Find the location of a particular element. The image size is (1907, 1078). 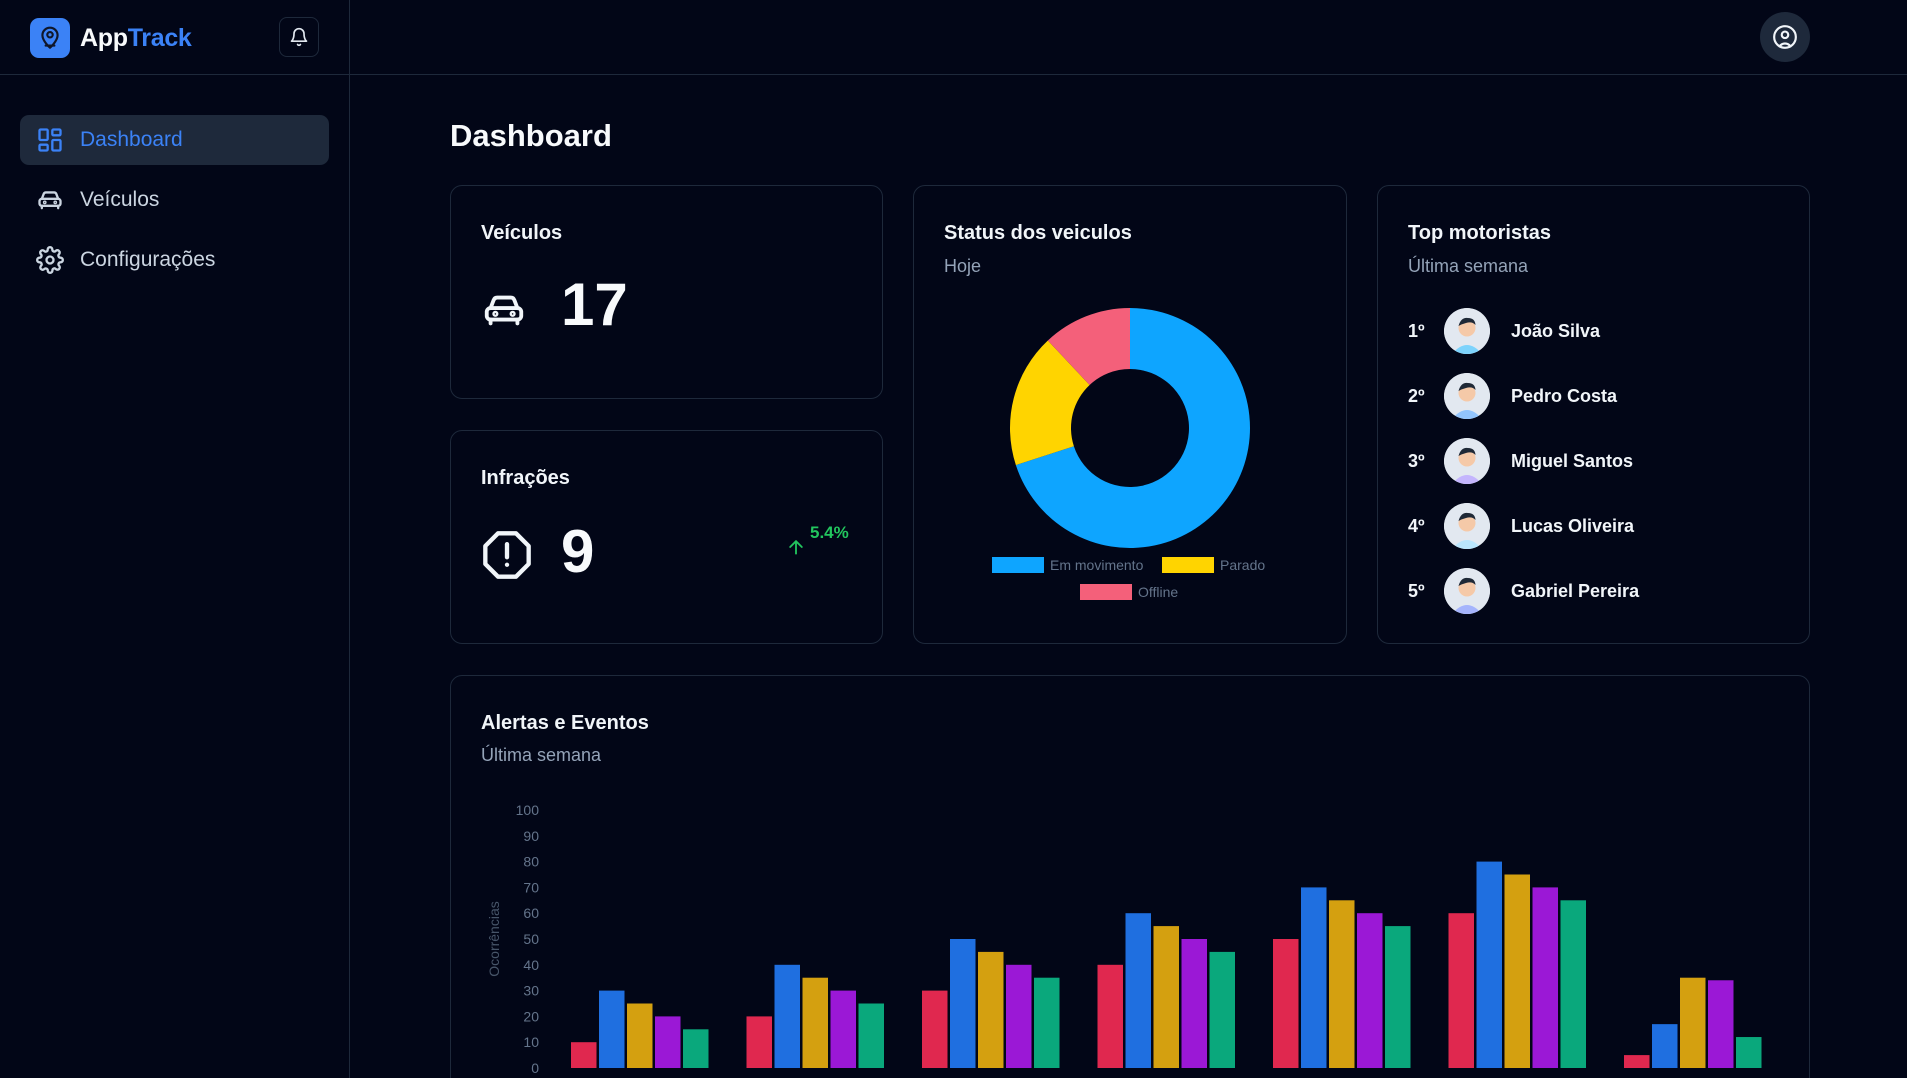

bar-g4-s2 is located at coordinates (1342, 984).